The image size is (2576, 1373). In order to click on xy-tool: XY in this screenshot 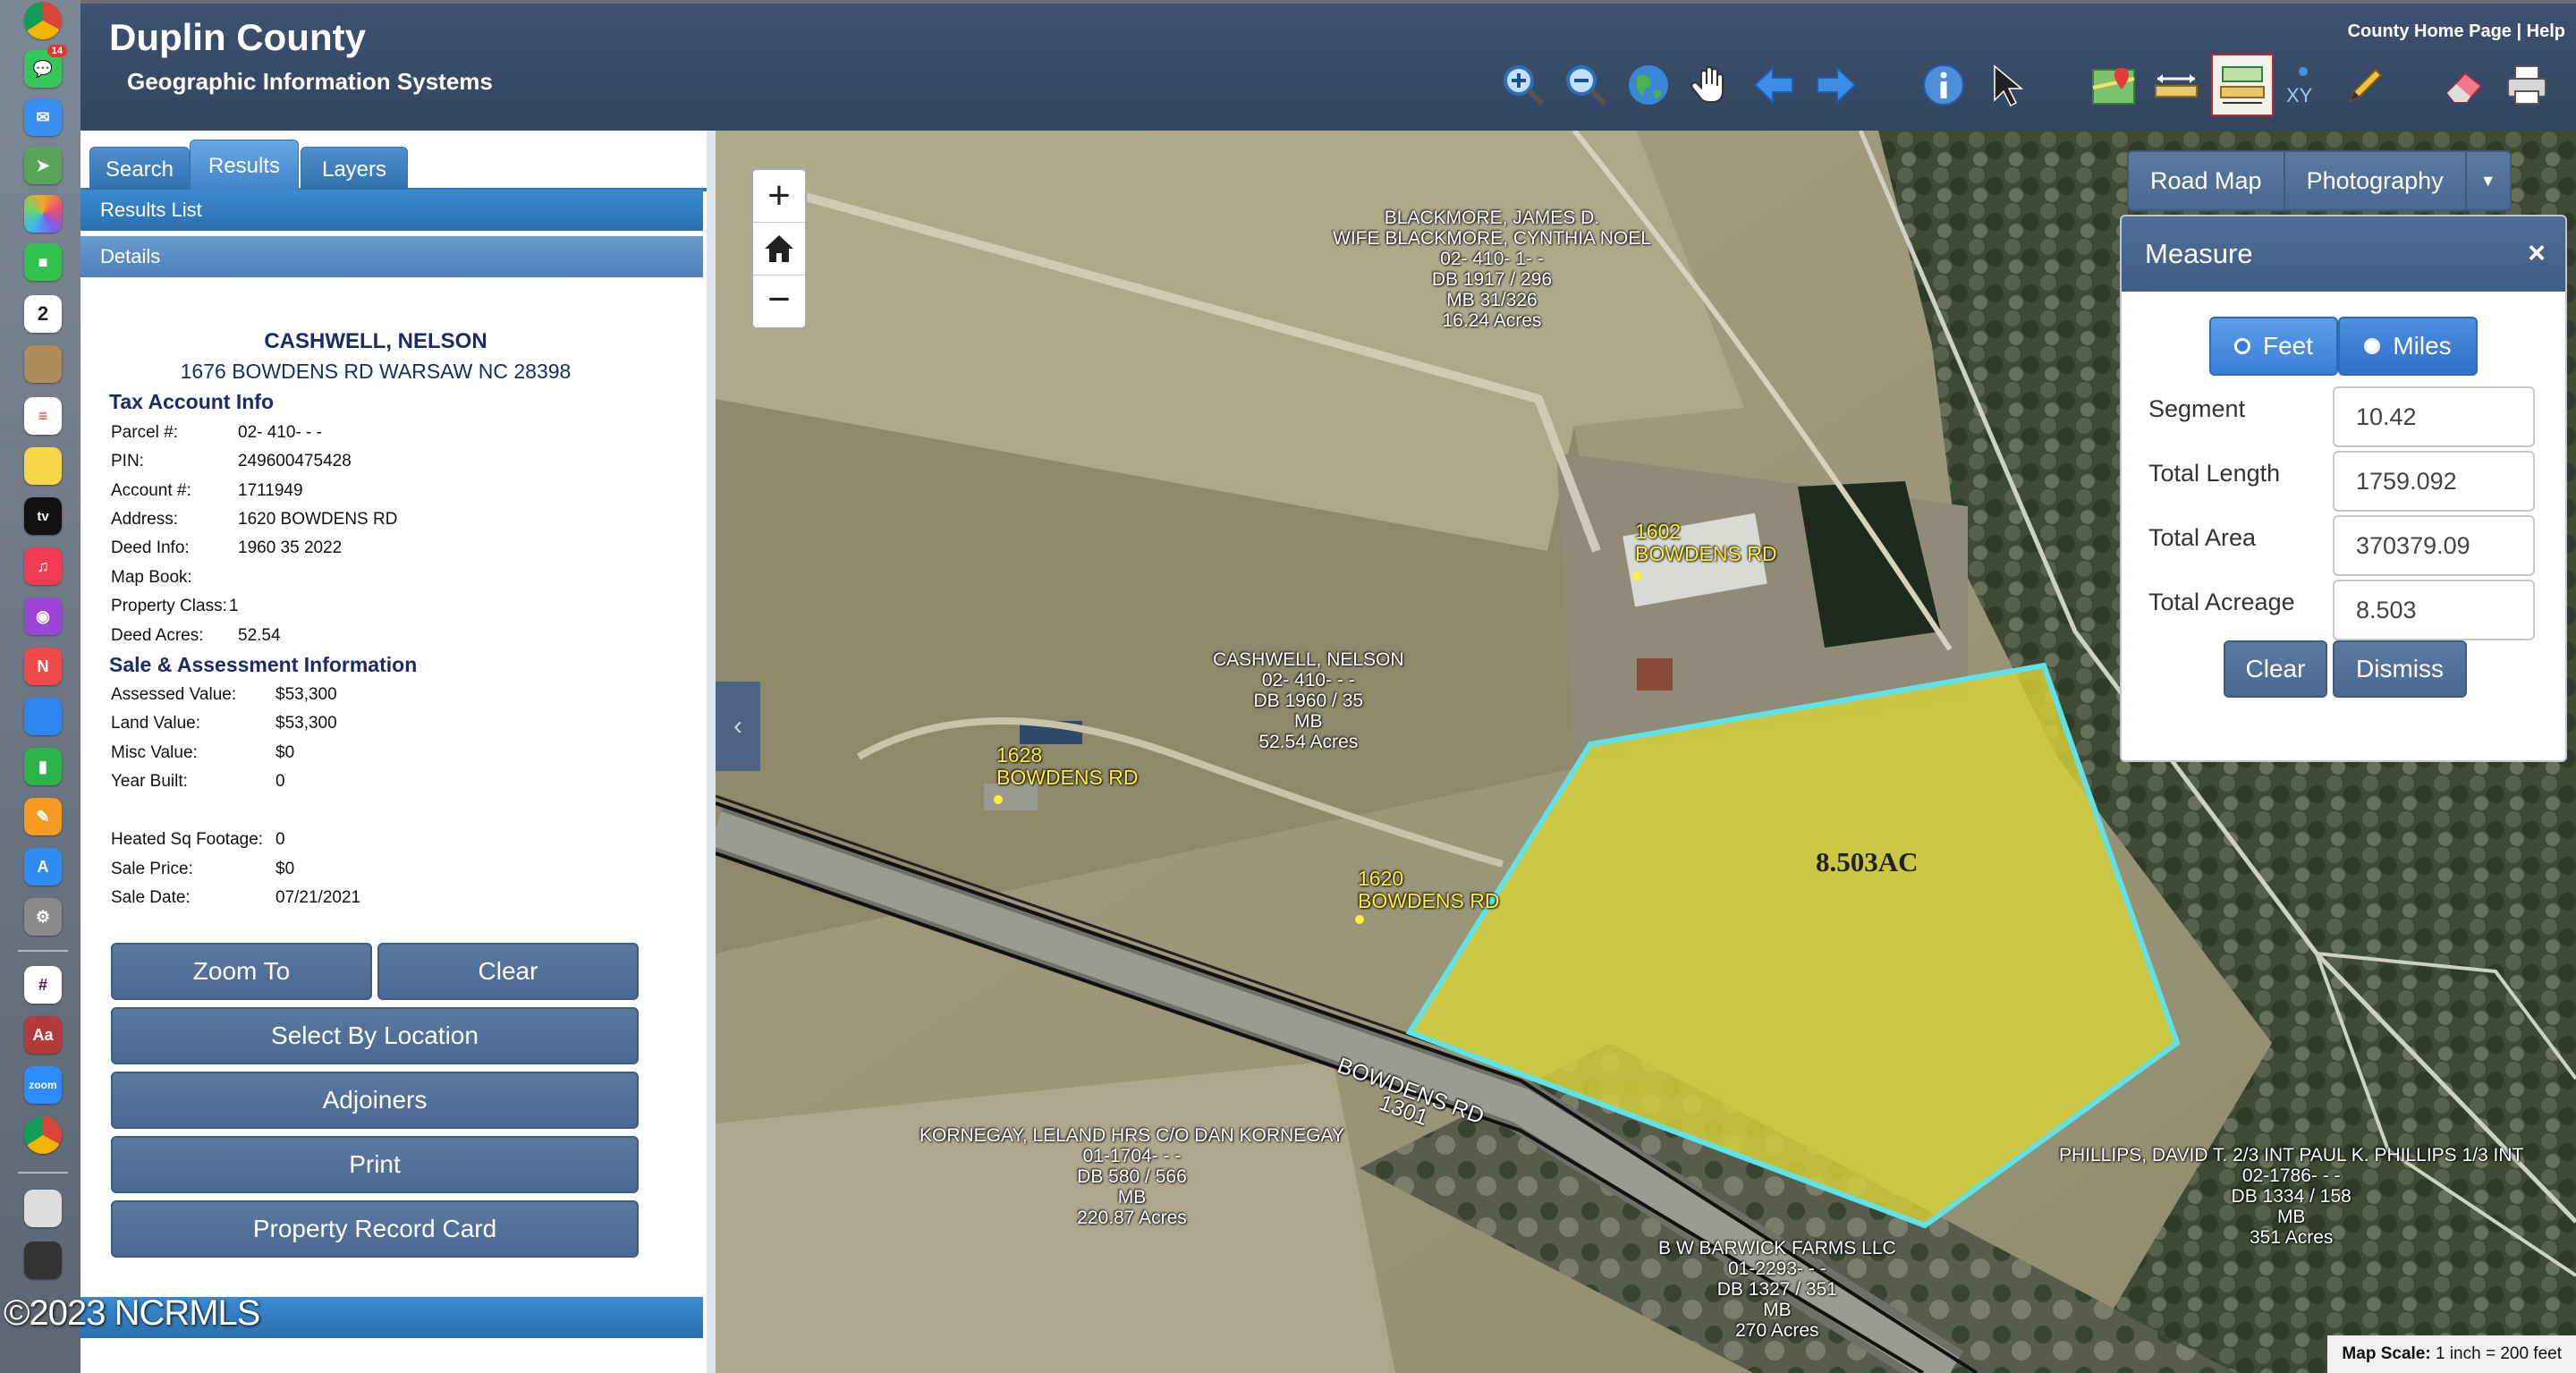, I will do `click(2303, 85)`.